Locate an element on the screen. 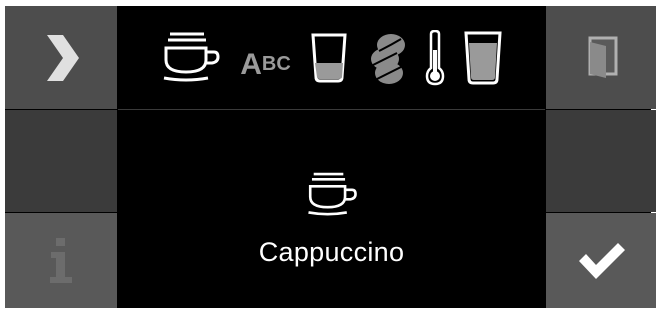  next-button is located at coordinates (61, 57).